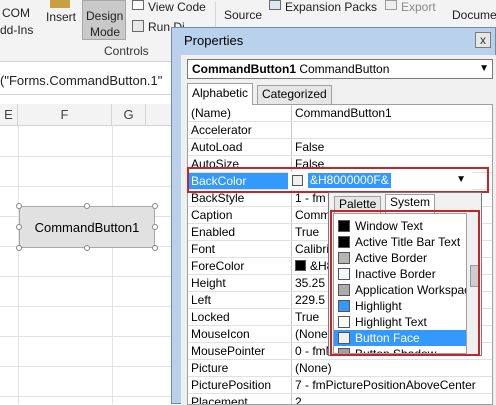  What do you see at coordinates (244, 69) in the screenshot?
I see `object-name: CommandButton1` at bounding box center [244, 69].